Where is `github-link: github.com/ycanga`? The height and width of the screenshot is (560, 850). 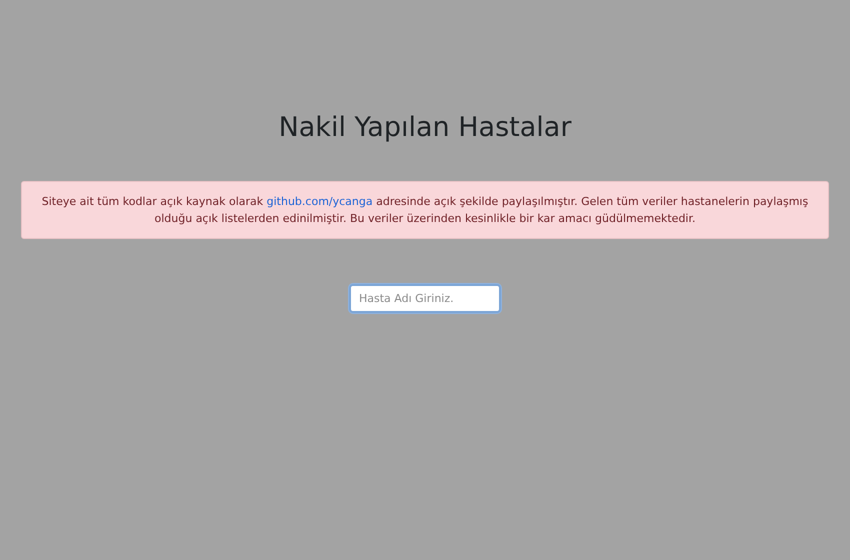
github-link: github.com/ycanga is located at coordinates (319, 201).